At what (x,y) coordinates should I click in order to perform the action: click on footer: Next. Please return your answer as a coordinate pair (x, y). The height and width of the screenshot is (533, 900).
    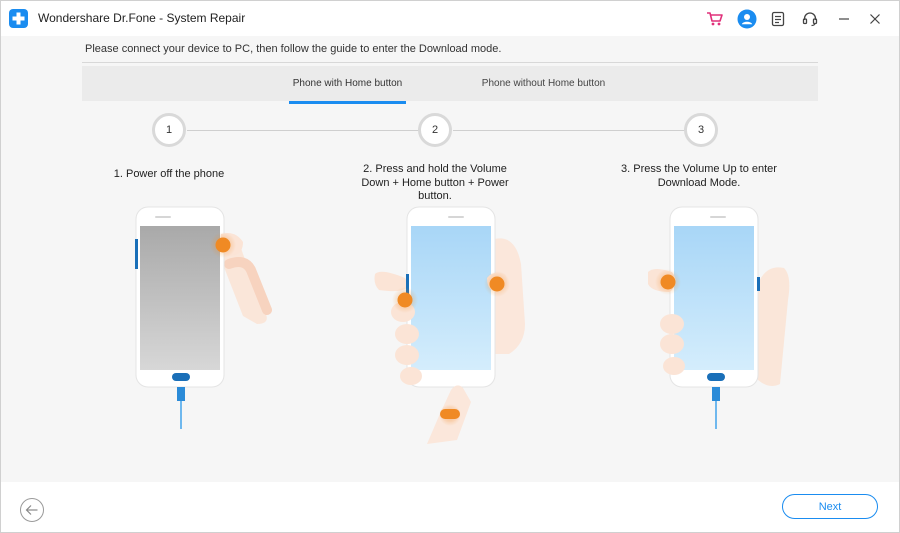
    Looking at the image, I should click on (450, 507).